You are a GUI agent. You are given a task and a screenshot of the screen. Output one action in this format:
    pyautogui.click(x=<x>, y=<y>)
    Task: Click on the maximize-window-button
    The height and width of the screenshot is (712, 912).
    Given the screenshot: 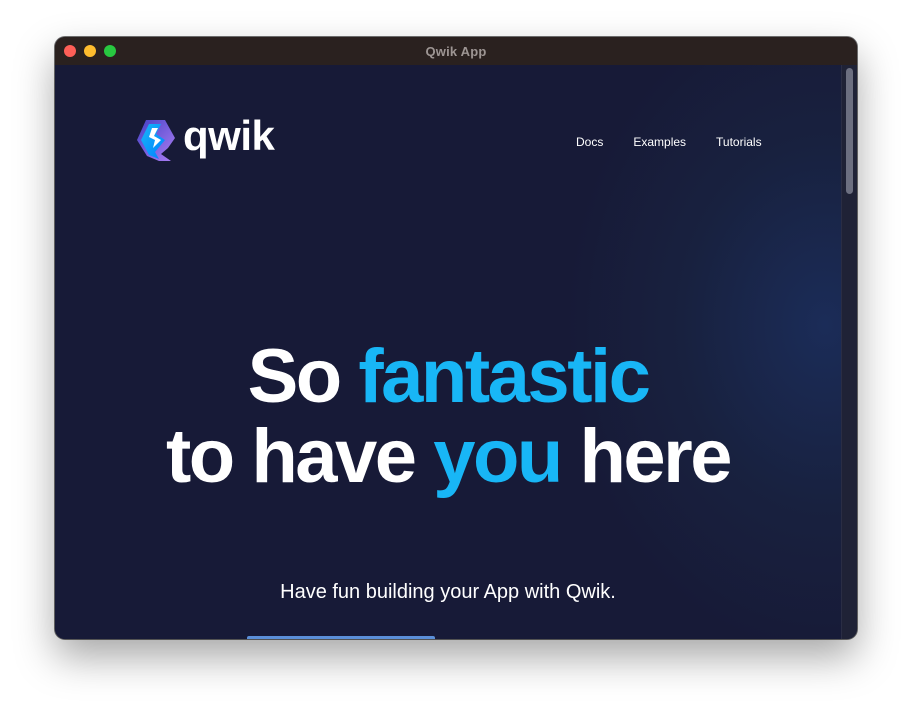 What is the action you would take?
    pyautogui.click(x=110, y=51)
    